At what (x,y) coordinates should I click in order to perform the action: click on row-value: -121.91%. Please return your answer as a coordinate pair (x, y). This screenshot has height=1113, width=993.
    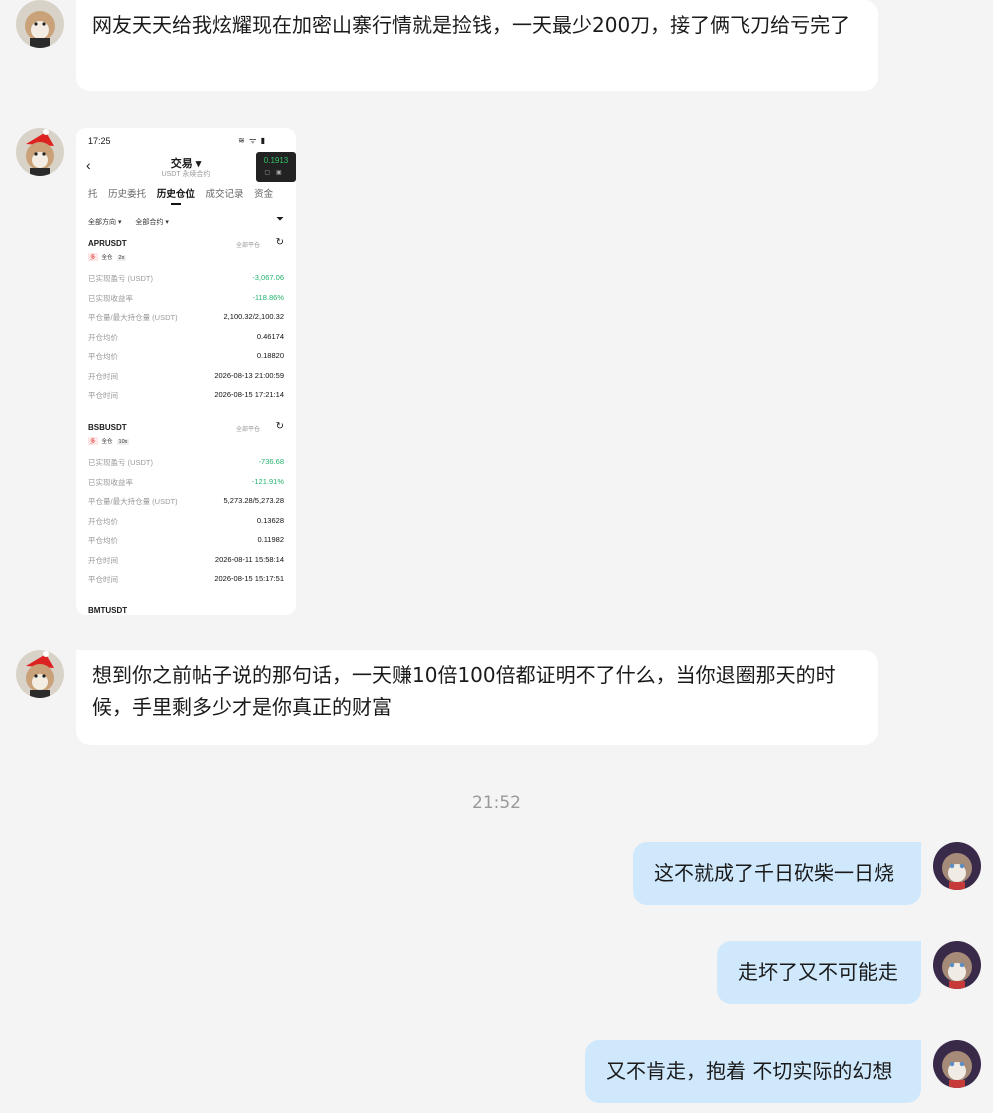
    Looking at the image, I should click on (267, 481).